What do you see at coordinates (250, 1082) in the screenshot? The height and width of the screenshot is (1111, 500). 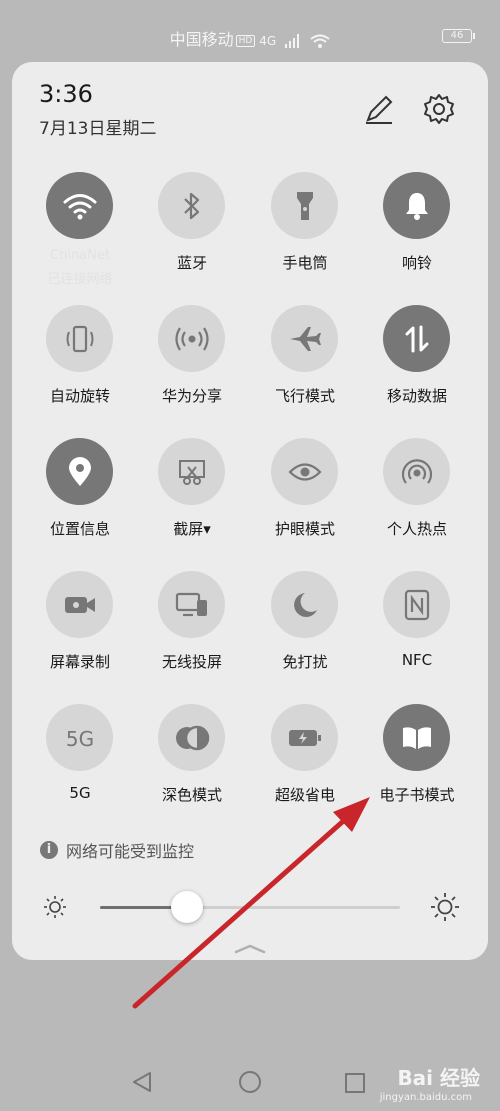 I see `home-icon` at bounding box center [250, 1082].